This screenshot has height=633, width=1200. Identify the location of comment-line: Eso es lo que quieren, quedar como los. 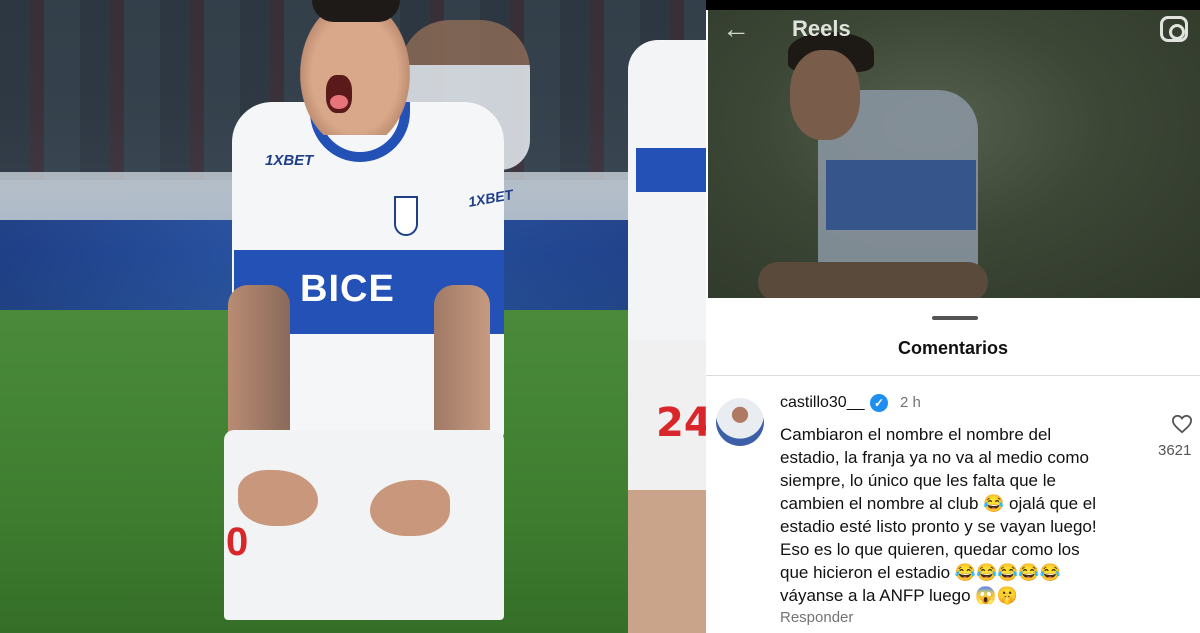
(930, 549).